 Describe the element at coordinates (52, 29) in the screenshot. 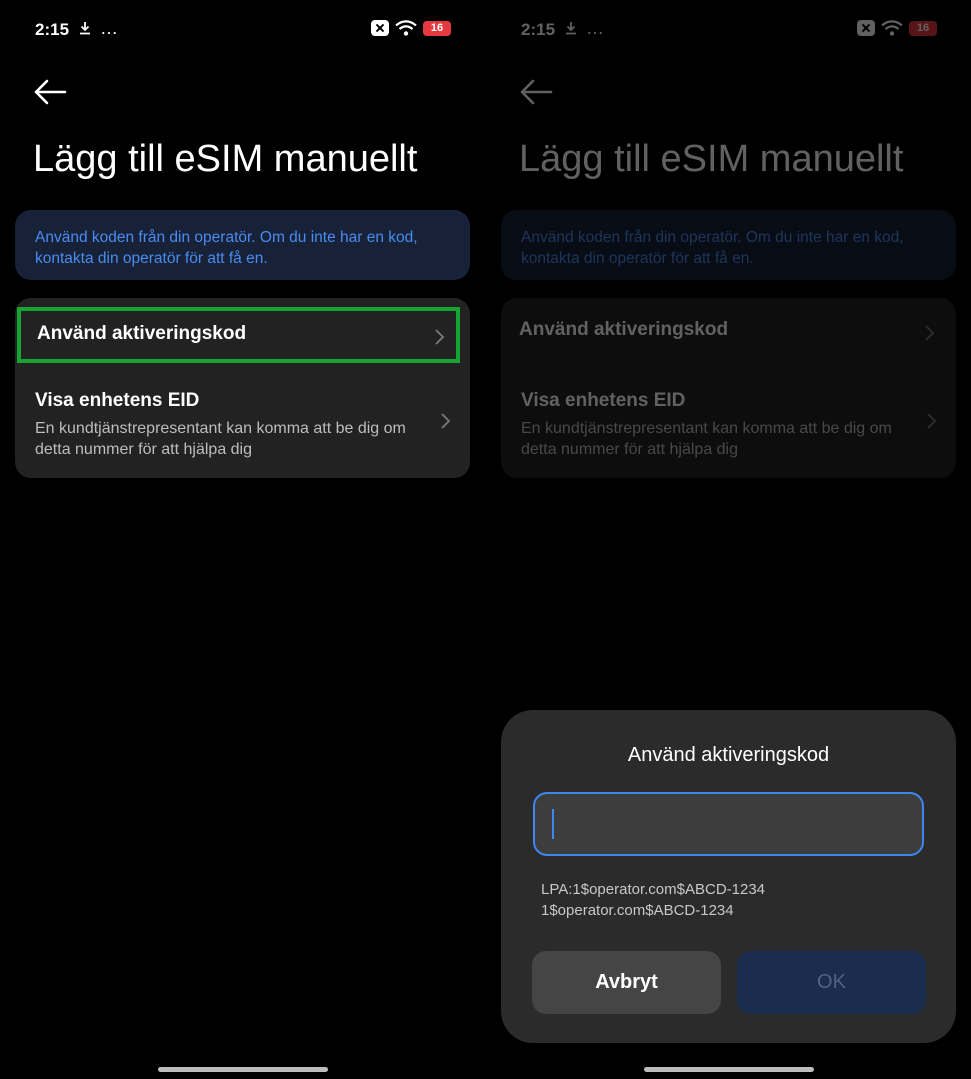

I see `status-time: 2:15` at that location.